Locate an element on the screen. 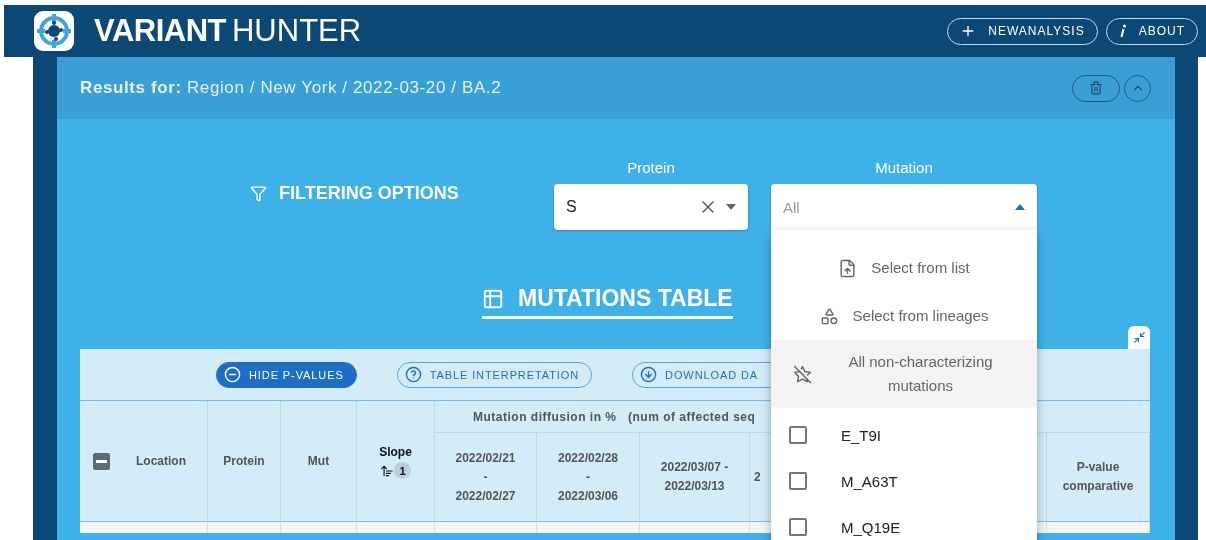 The image size is (1206, 540). mutation-option: E_T9I is located at coordinates (861, 435).